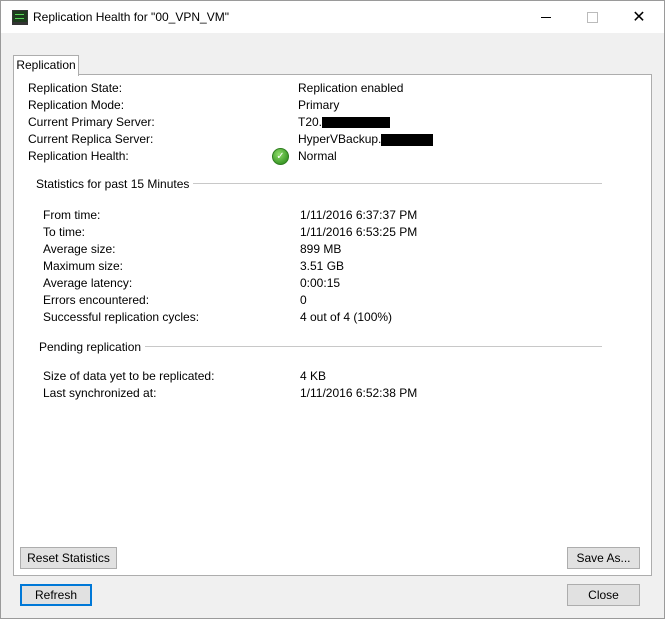 The image size is (665, 619). I want to click on close-window-button: ✕, so click(639, 17).